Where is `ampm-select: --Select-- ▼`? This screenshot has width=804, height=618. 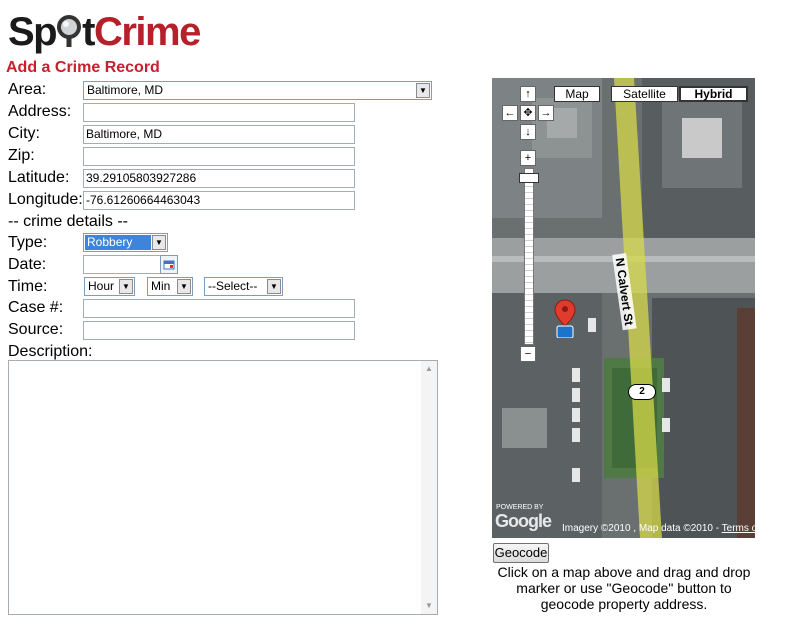
ampm-select: --Select-- ▼ is located at coordinates (243, 286).